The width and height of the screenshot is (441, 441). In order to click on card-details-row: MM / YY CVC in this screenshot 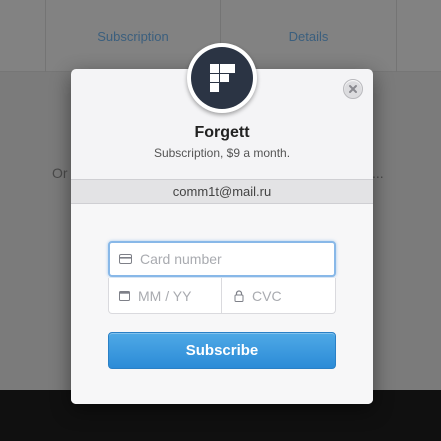, I will do `click(222, 296)`.